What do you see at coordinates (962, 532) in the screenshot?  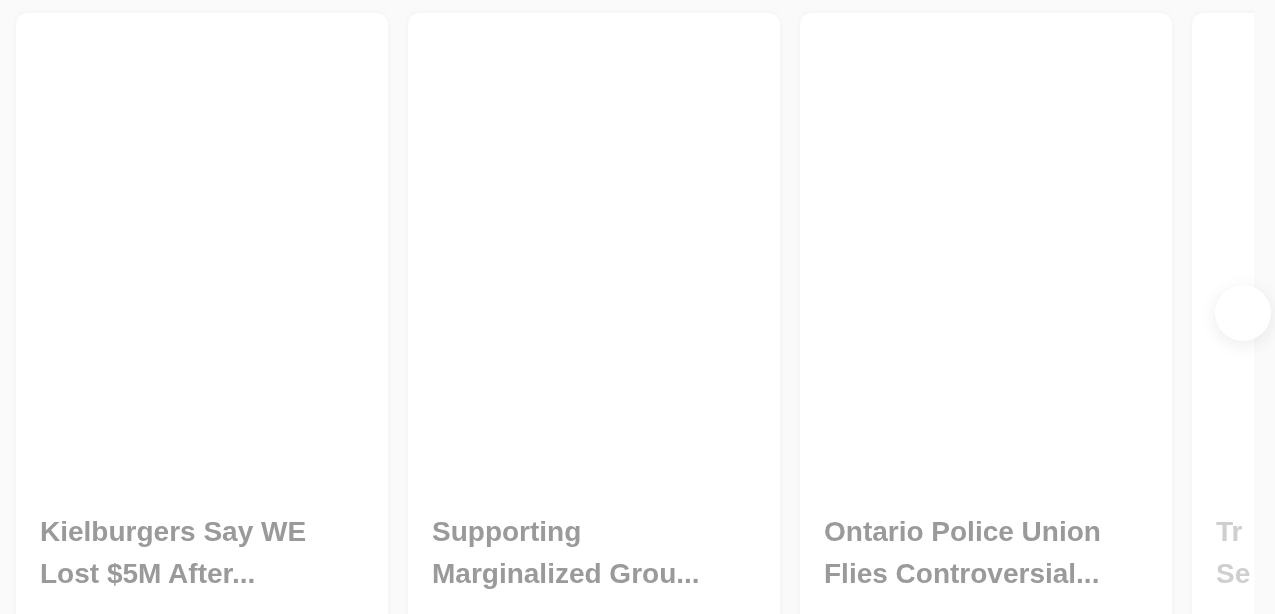 I see `article-title: Ontario Police Union` at bounding box center [962, 532].